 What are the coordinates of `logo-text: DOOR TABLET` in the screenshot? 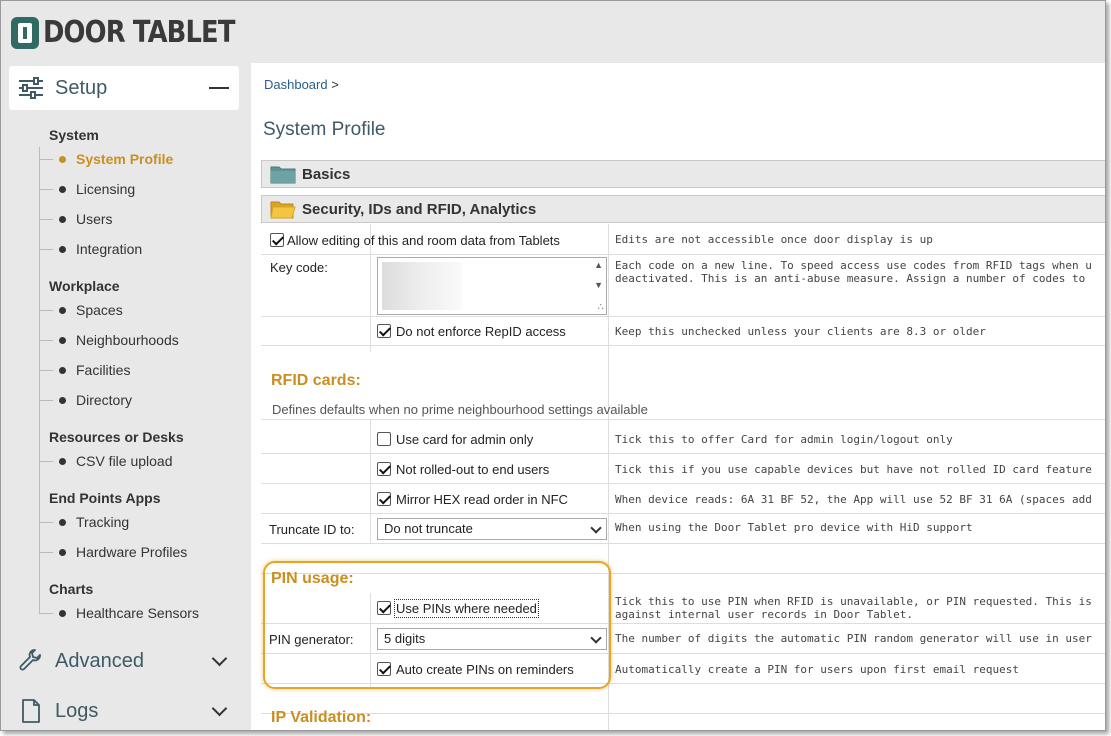 It's located at (139, 32).